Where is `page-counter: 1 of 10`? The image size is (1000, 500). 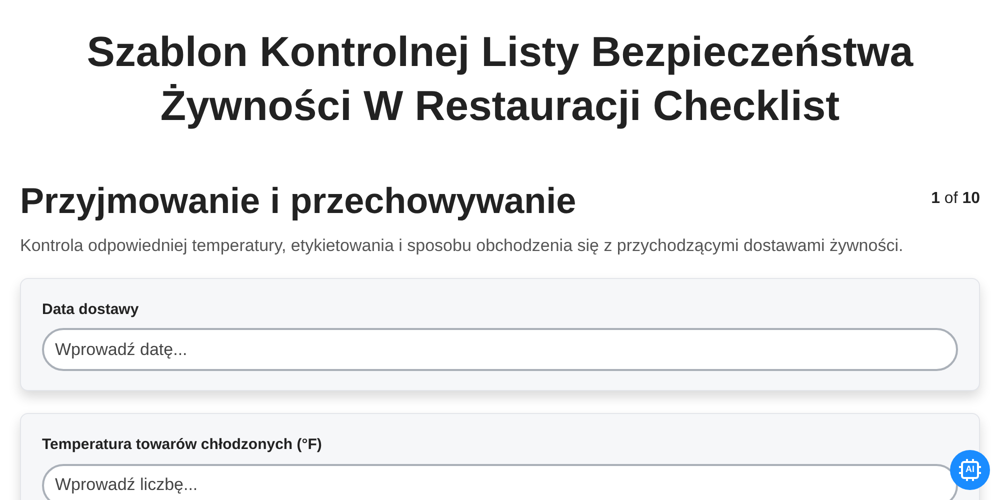
page-counter: 1 of 10 is located at coordinates (955, 199).